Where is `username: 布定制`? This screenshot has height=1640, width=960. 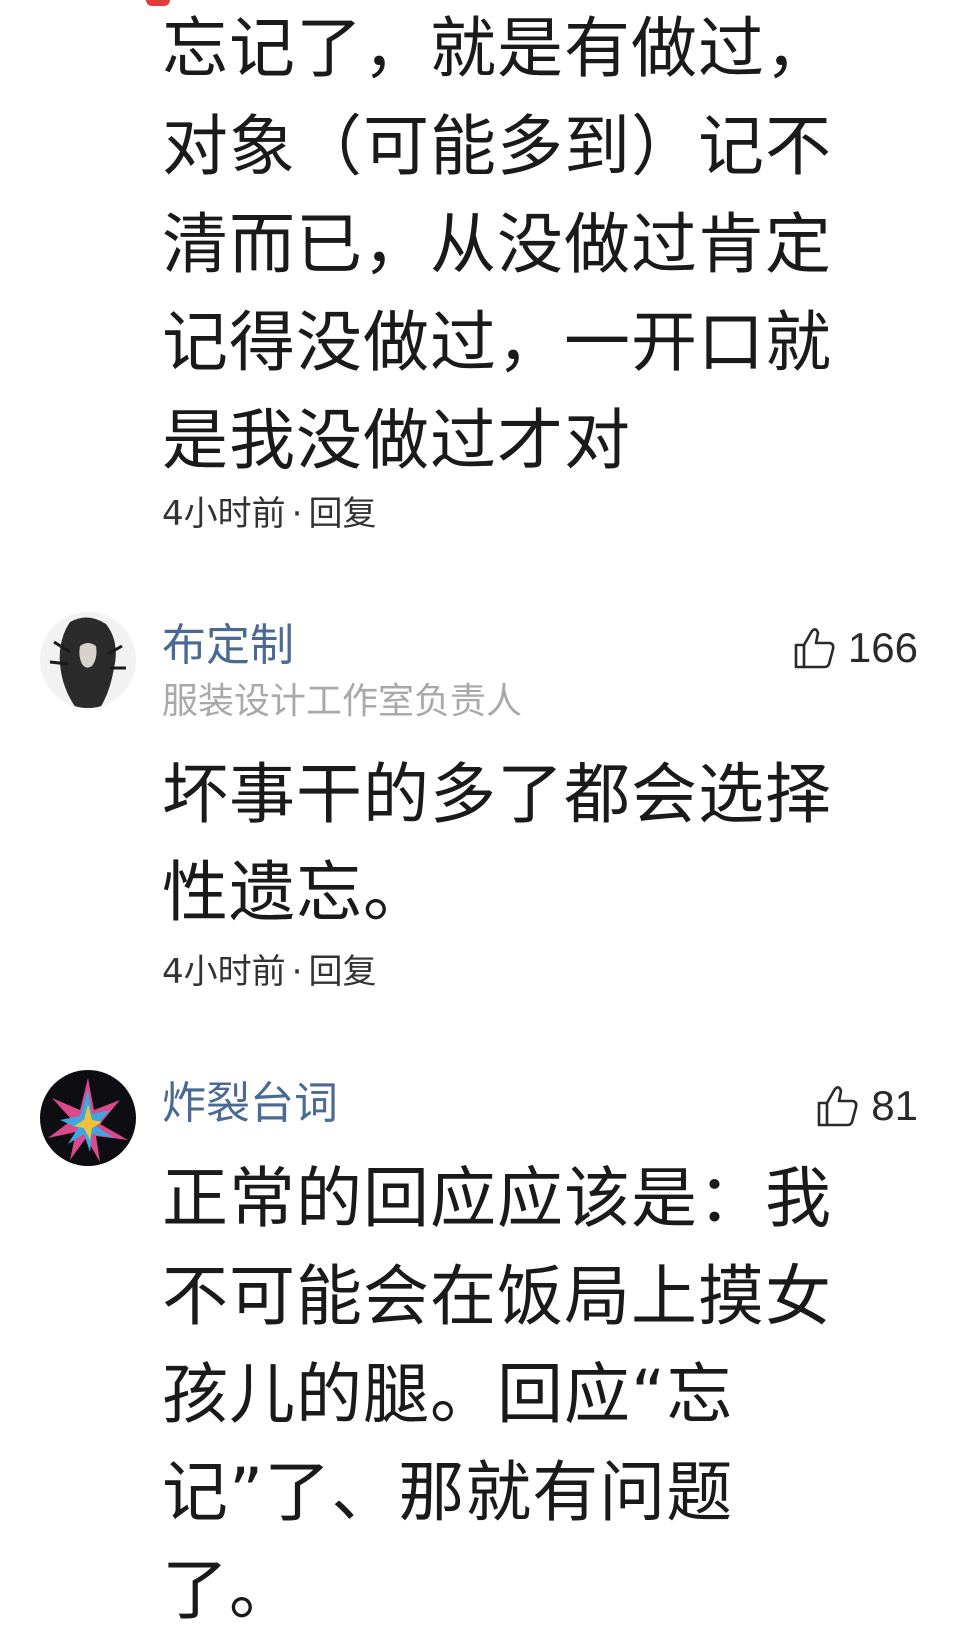
username: 布定制 is located at coordinates (228, 646).